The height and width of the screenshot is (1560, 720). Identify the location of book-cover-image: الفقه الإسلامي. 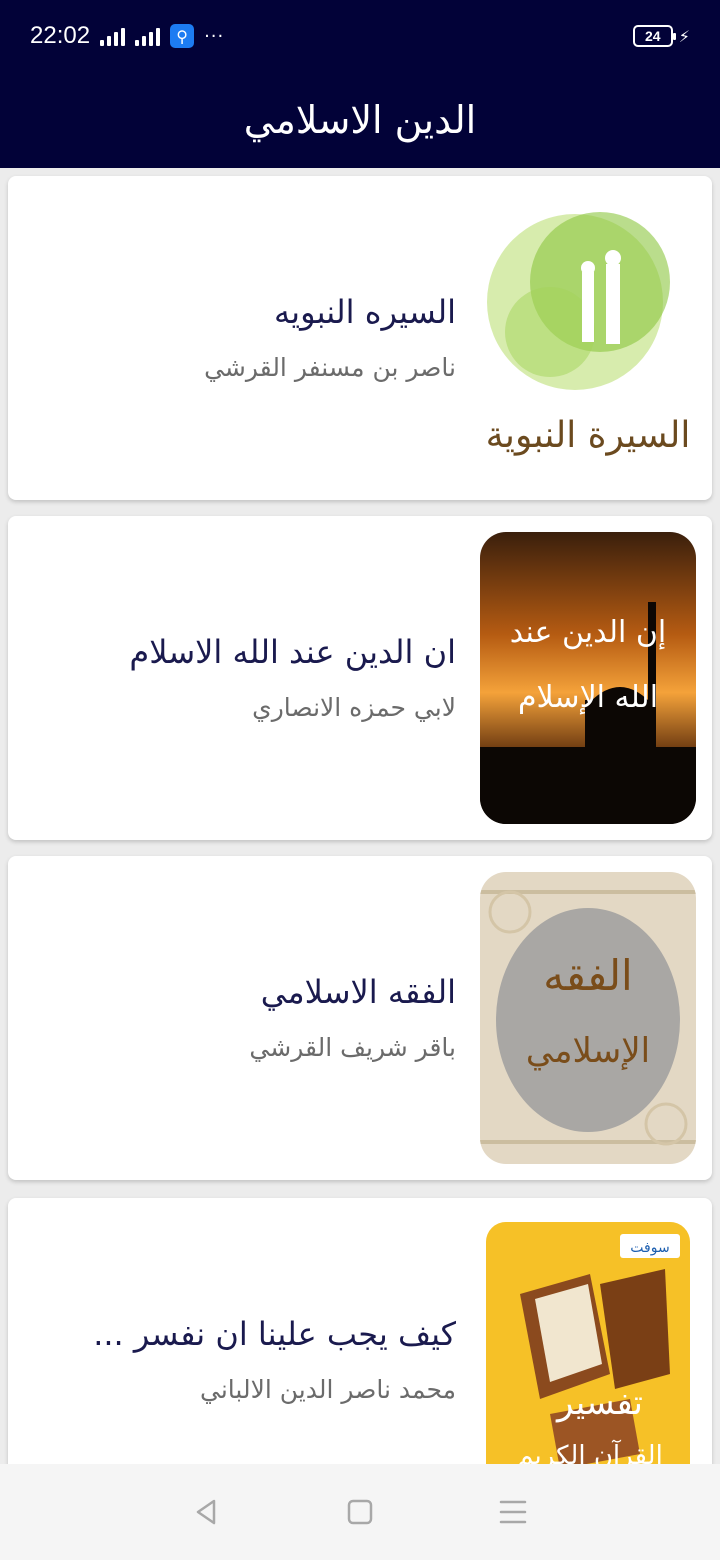
(588, 1018).